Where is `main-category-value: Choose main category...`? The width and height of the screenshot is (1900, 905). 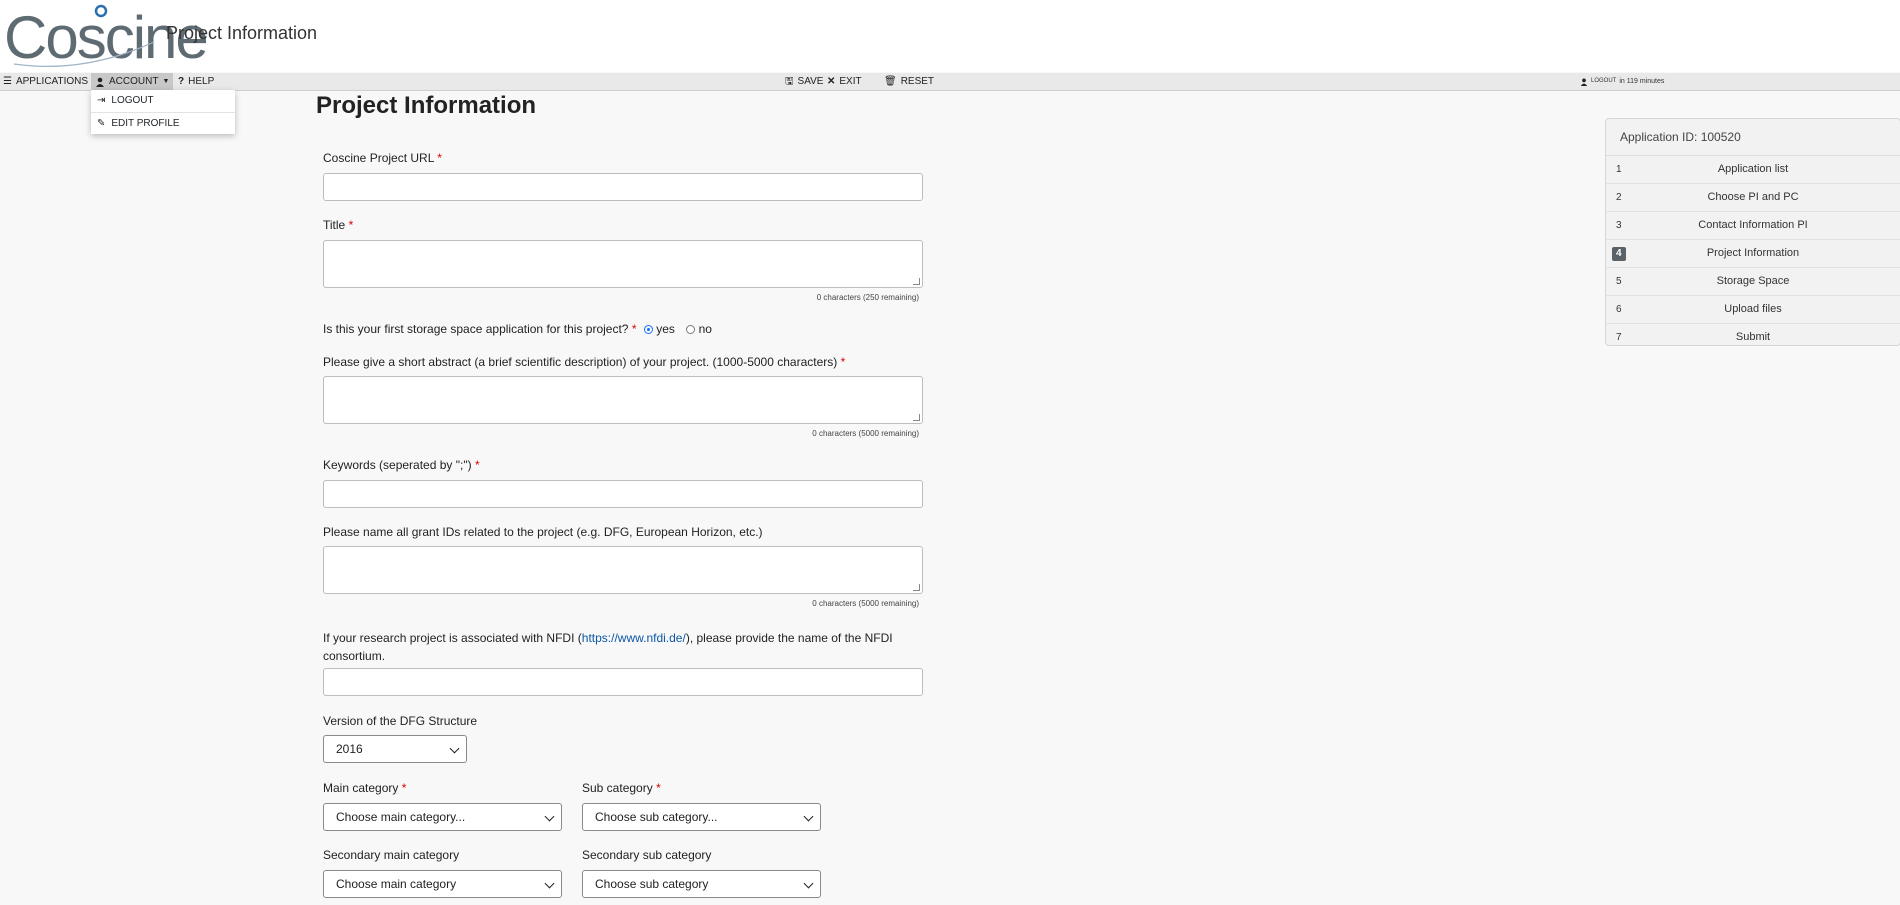 main-category-value: Choose main category... is located at coordinates (401, 817).